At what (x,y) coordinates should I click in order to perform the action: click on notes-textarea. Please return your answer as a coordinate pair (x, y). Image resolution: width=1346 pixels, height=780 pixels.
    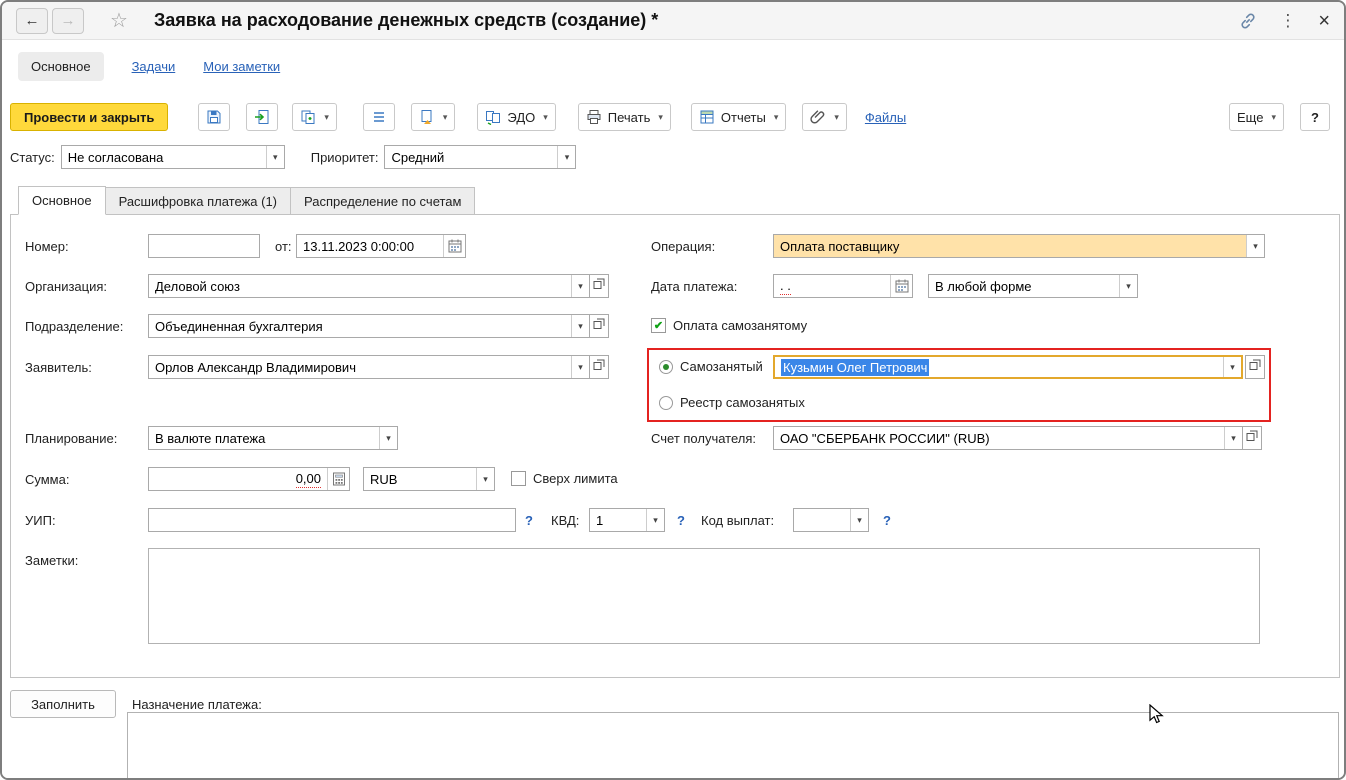
    Looking at the image, I should click on (704, 596).